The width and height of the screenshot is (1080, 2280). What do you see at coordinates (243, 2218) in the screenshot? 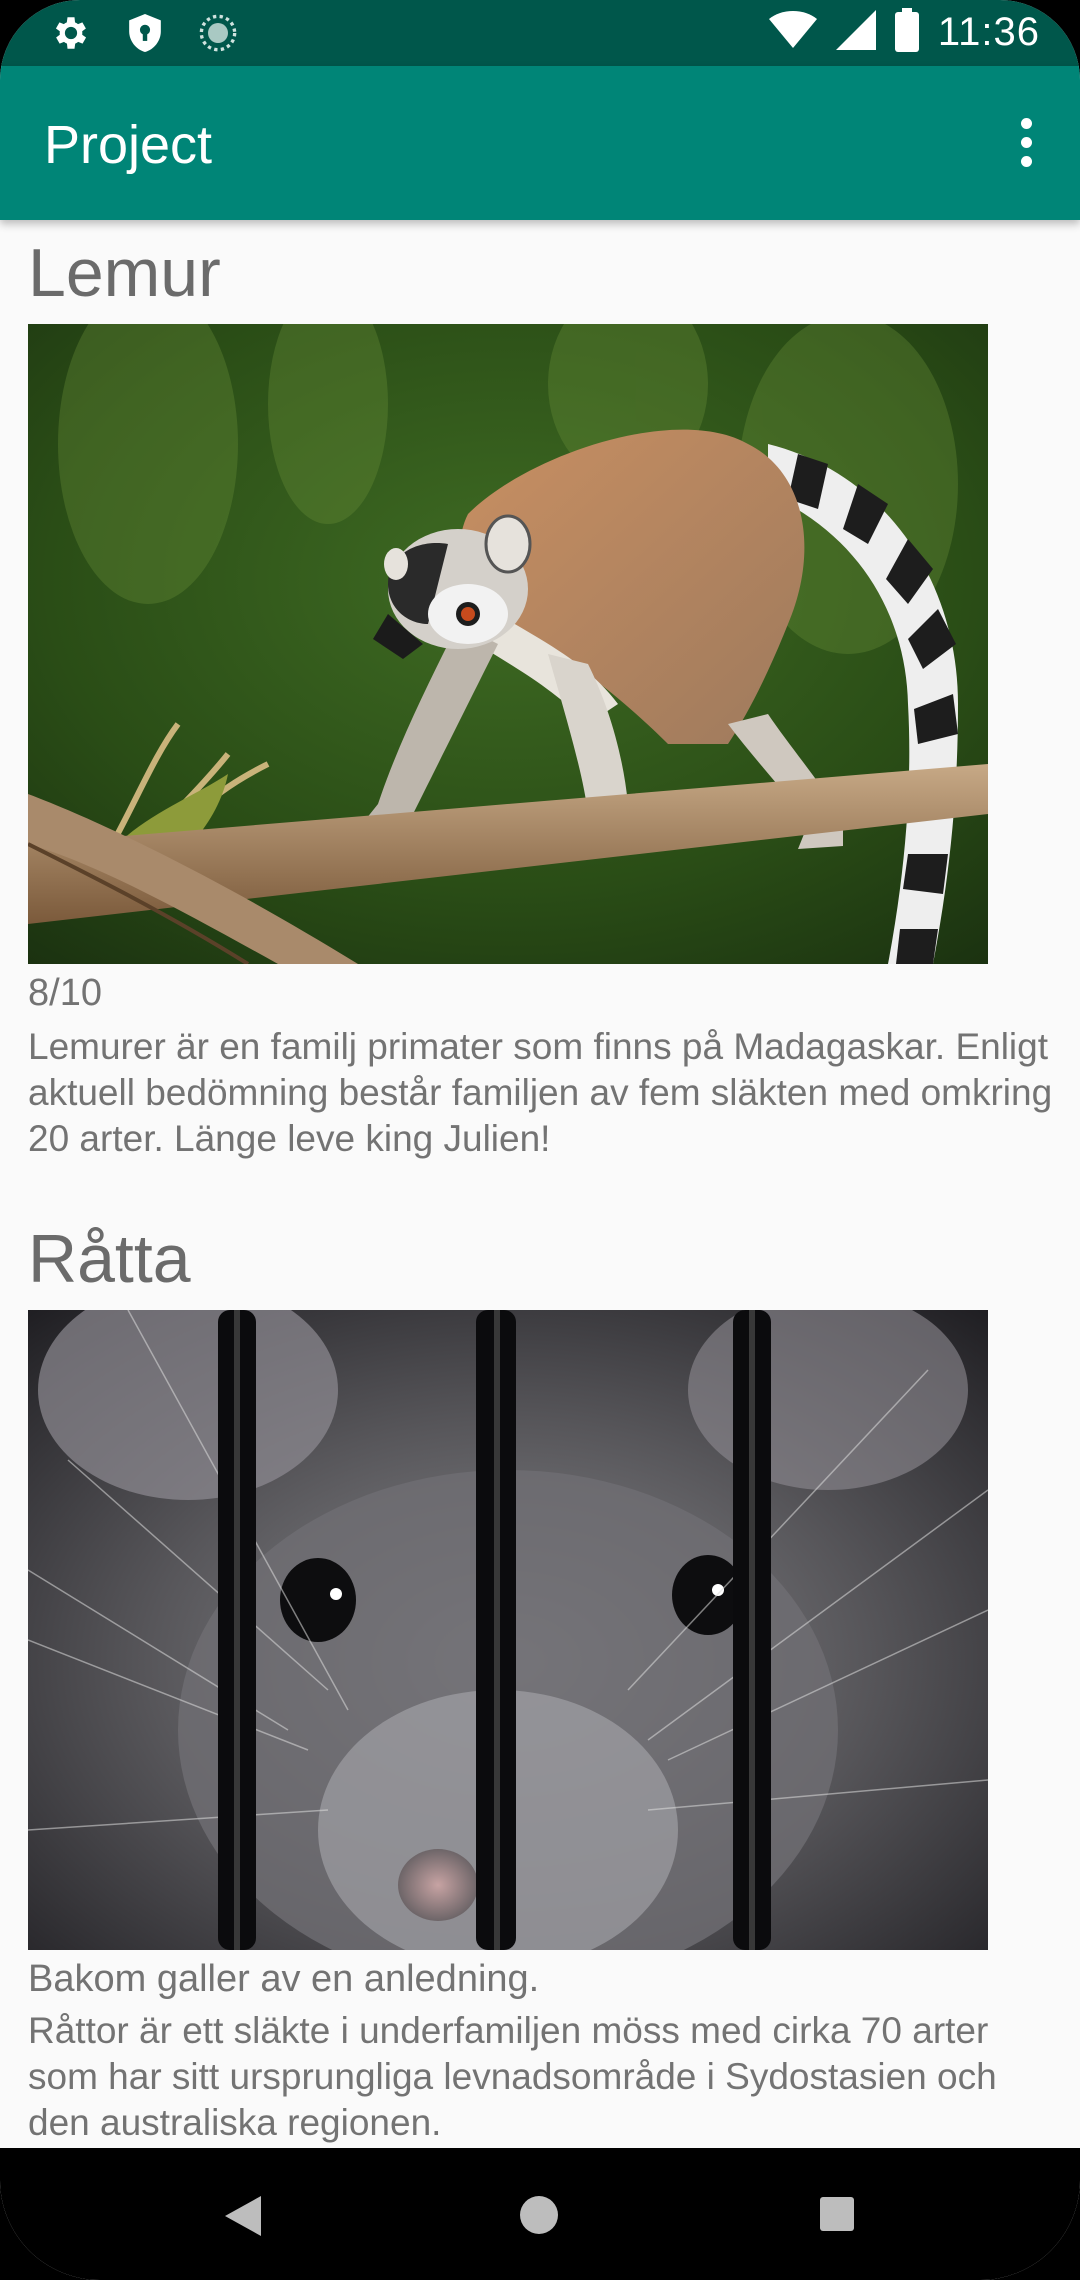
I see `back-icon` at bounding box center [243, 2218].